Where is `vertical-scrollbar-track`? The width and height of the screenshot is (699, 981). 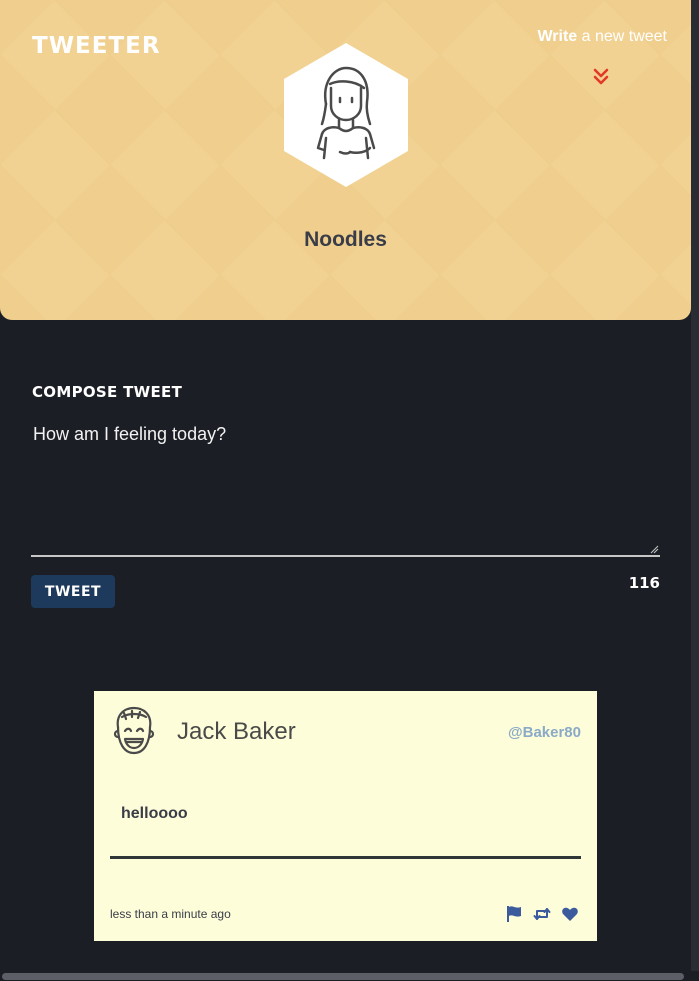 vertical-scrollbar-track is located at coordinates (695, 490).